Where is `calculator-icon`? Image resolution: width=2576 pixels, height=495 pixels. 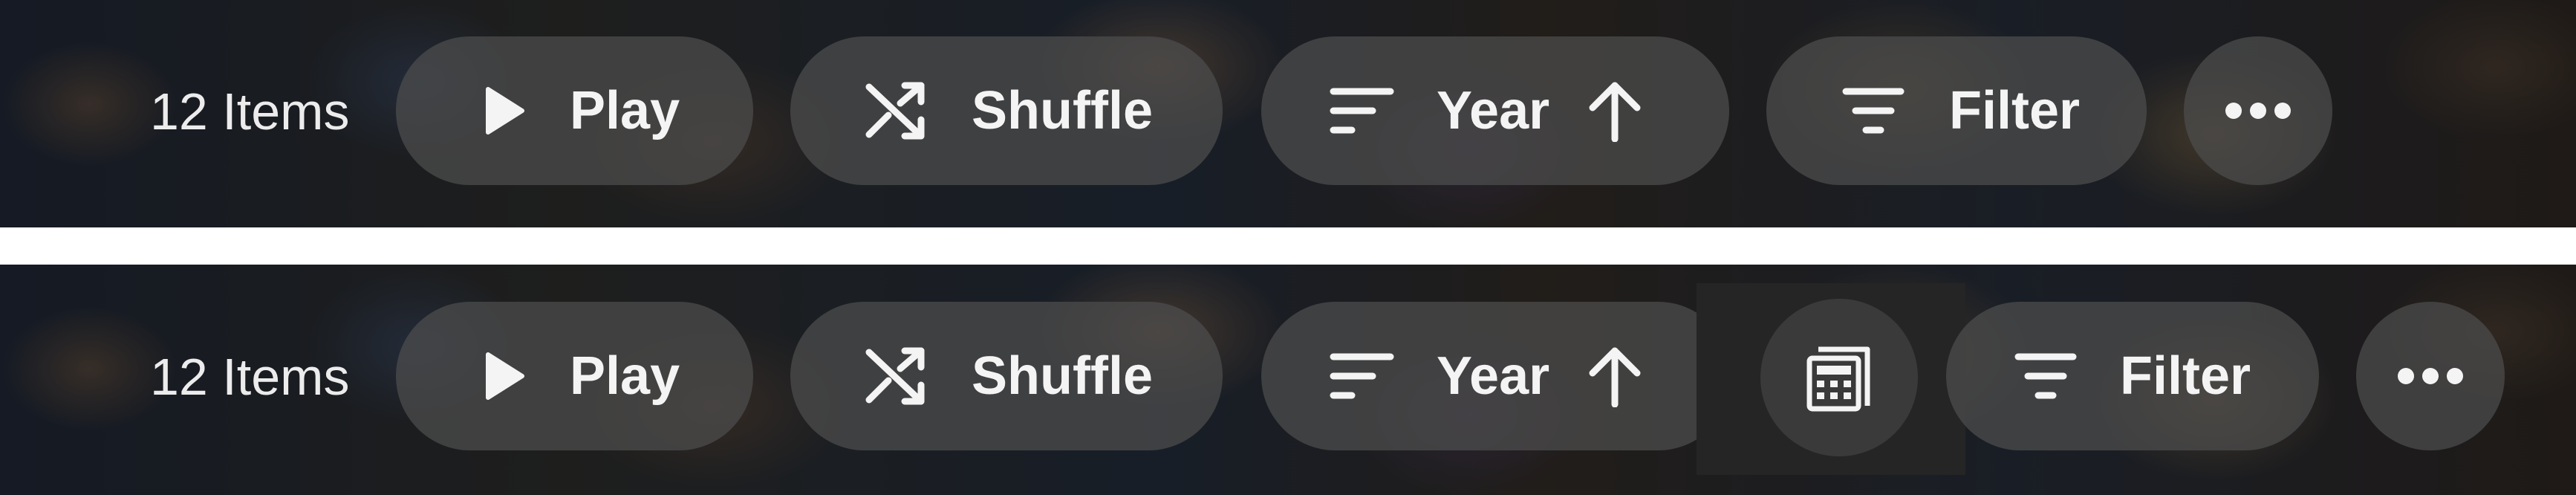 calculator-icon is located at coordinates (1839, 377).